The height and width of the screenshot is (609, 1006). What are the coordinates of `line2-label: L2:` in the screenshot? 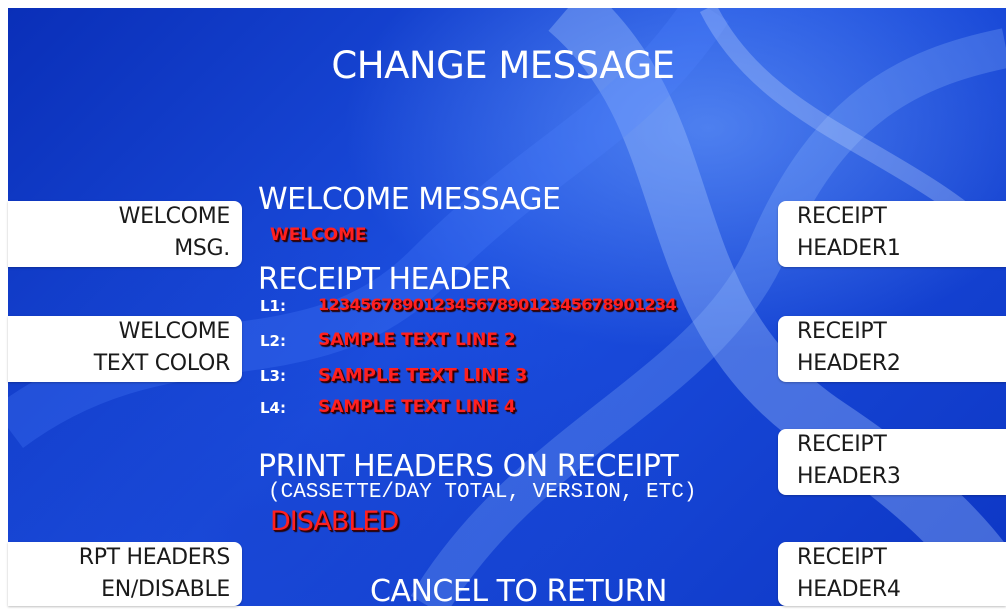 It's located at (273, 341).